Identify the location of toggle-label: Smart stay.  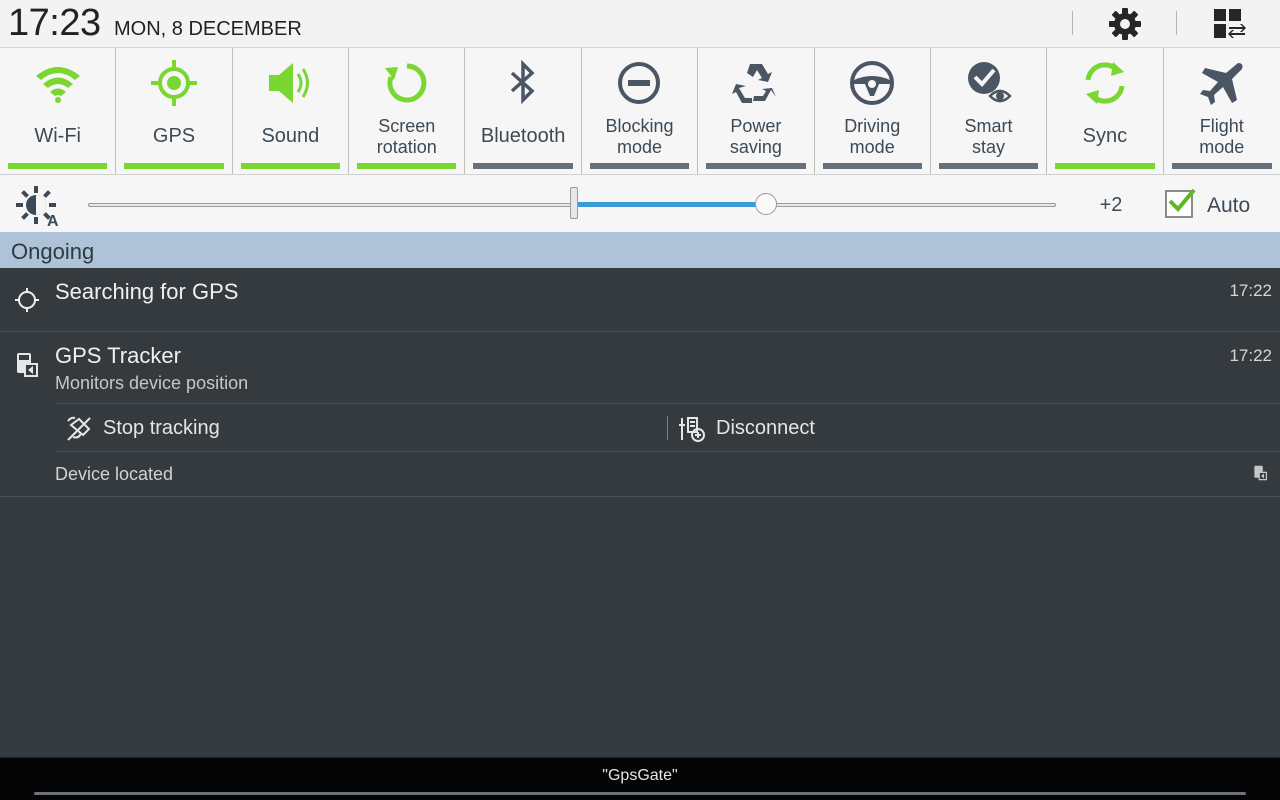
(988, 136).